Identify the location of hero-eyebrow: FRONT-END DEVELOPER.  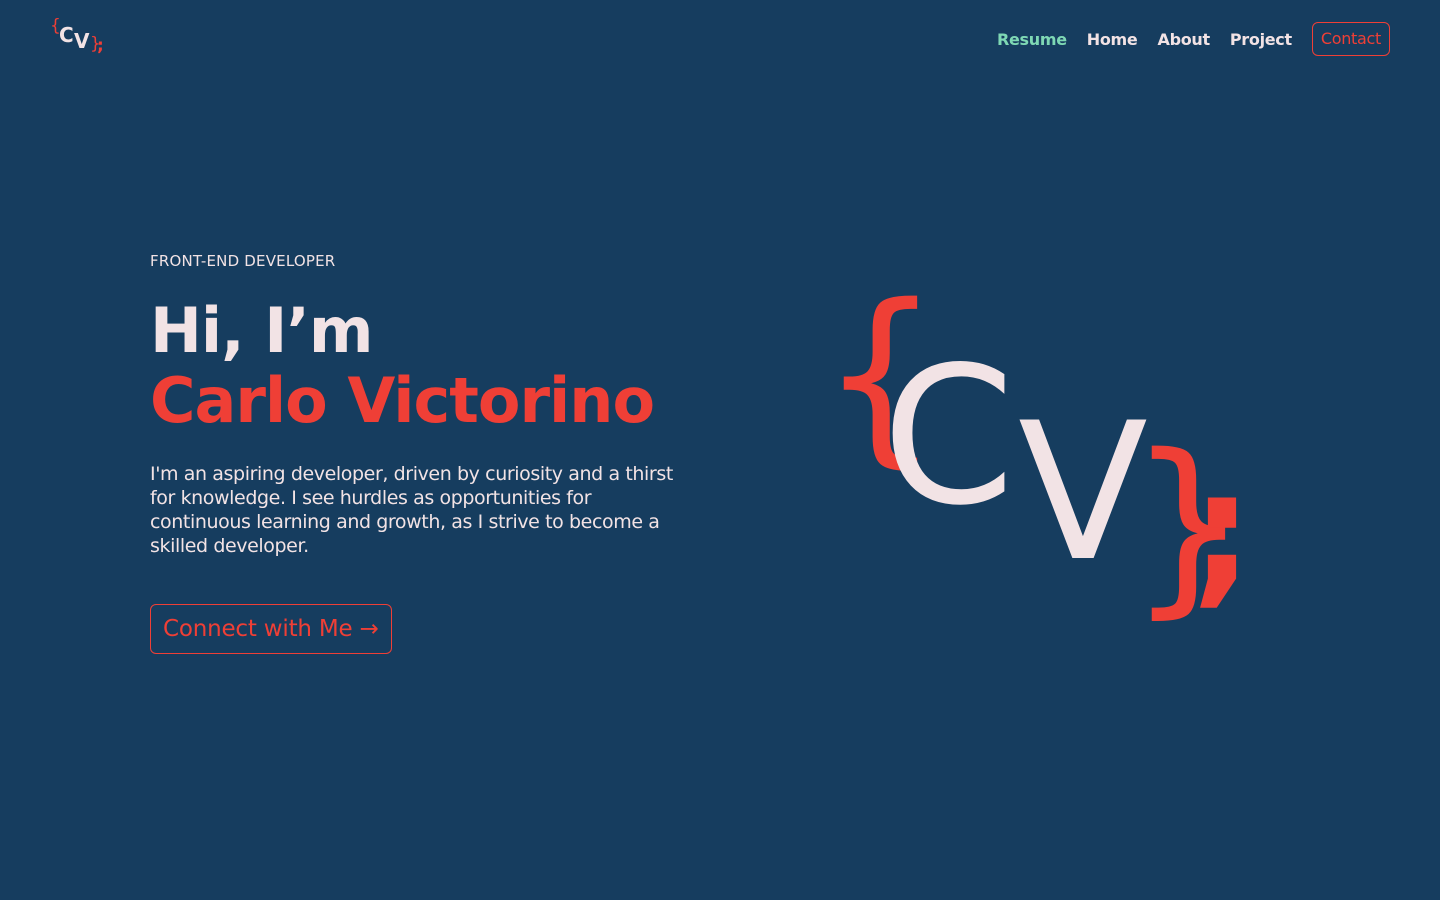
(243, 261).